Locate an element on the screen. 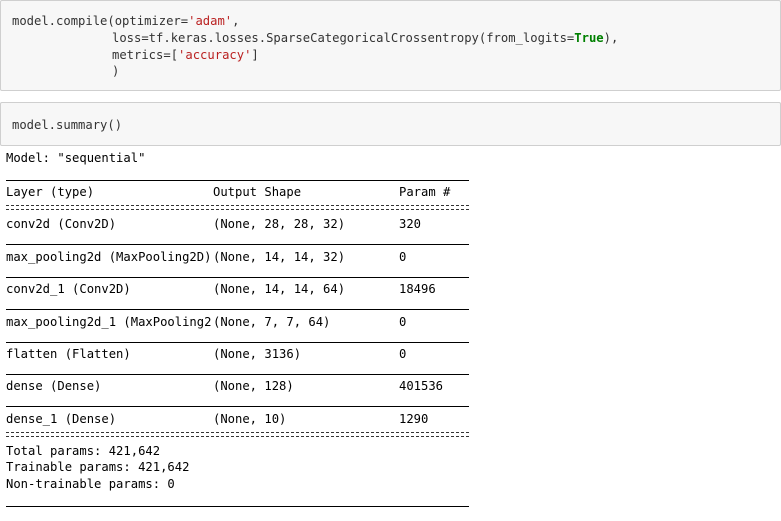 This screenshot has height=521, width=781. compile-optimizer-value: 'adam' is located at coordinates (210, 21).